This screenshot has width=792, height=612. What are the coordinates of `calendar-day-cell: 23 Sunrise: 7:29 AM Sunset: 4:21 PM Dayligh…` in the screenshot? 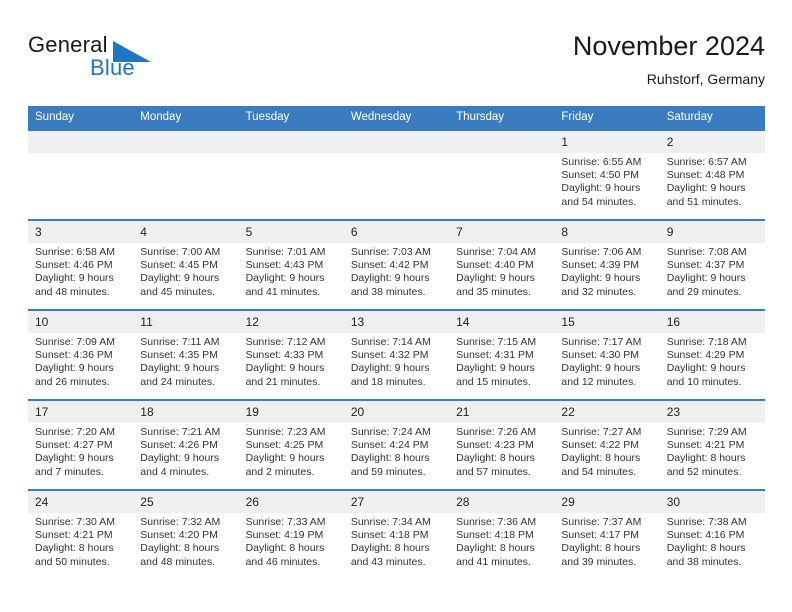 It's located at (712, 444).